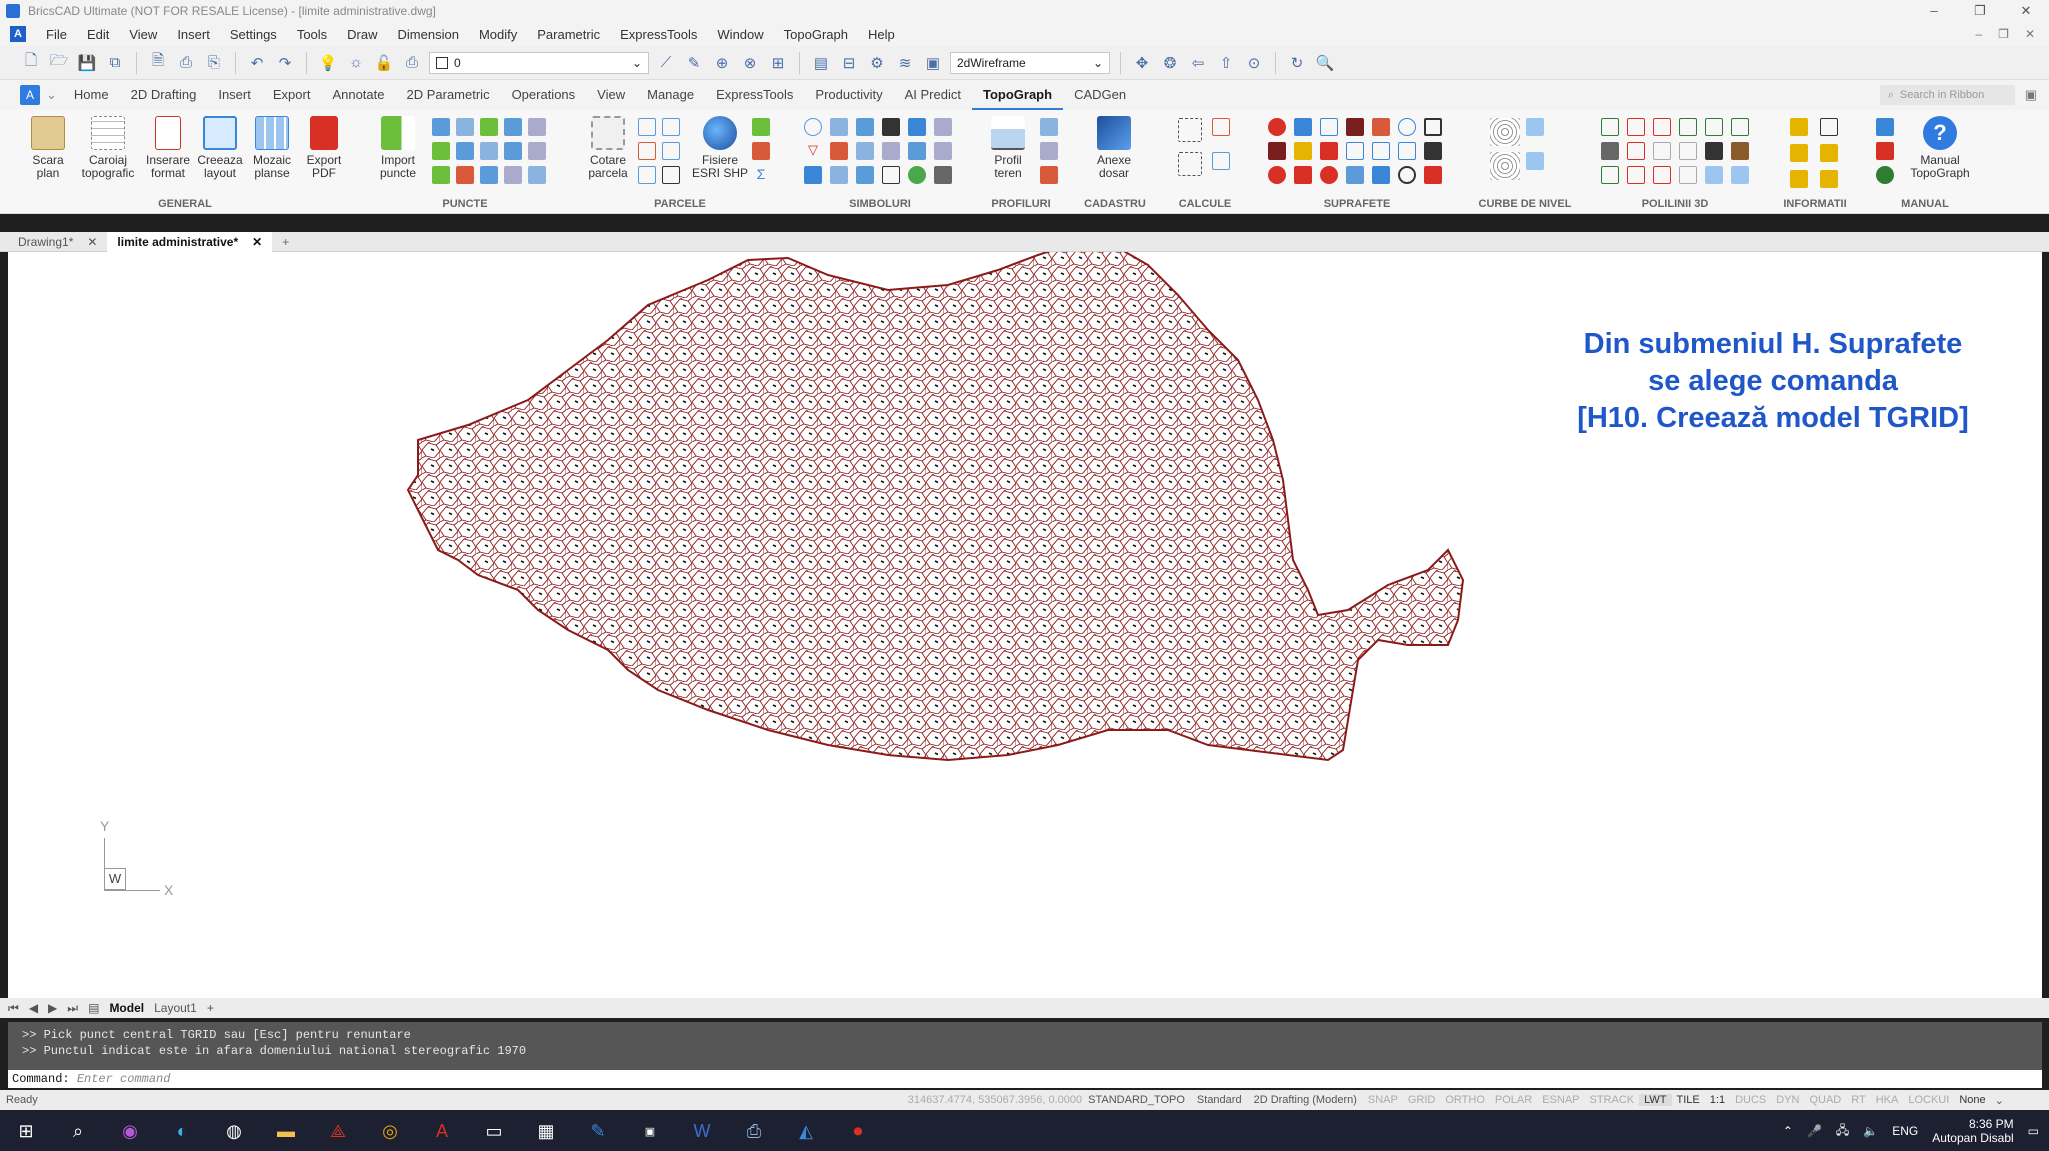 The image size is (2049, 1151). What do you see at coordinates (1030, 62) in the screenshot?
I see `visual-style-combo: 2dWireframe ⌄` at bounding box center [1030, 62].